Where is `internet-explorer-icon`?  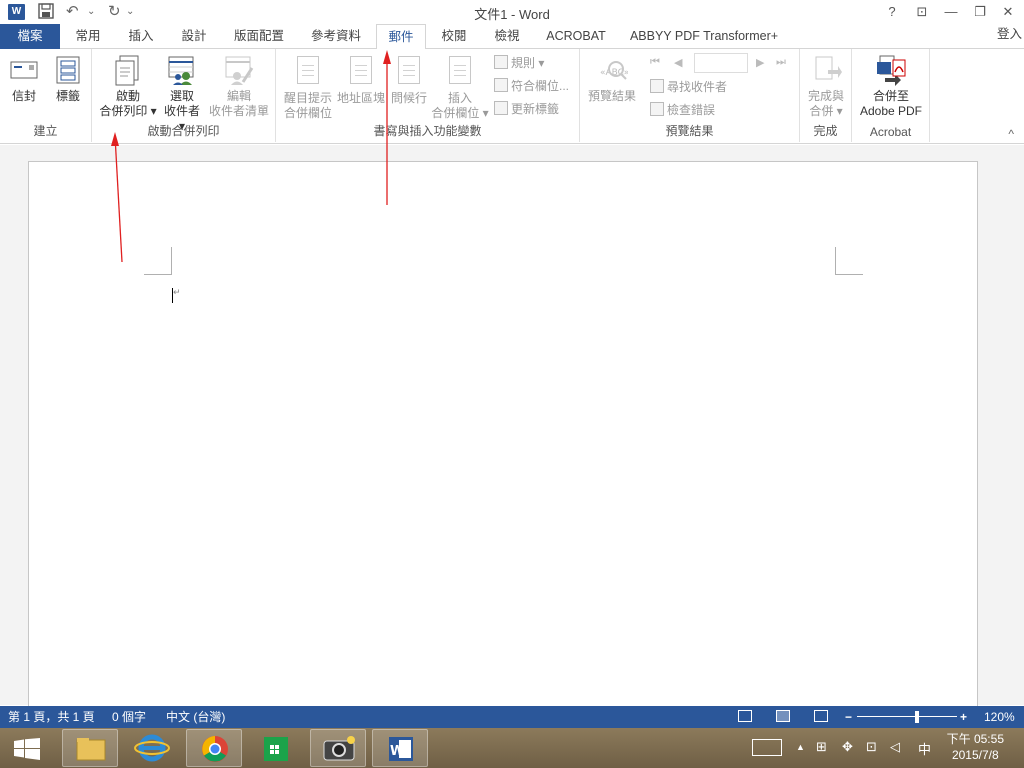 internet-explorer-icon is located at coordinates (152, 748).